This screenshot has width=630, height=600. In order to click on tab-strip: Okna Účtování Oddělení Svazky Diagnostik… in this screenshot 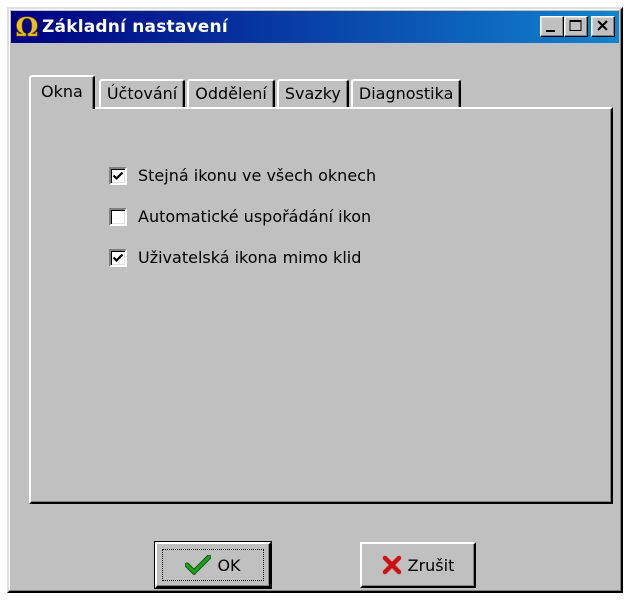, I will do `click(246, 92)`.